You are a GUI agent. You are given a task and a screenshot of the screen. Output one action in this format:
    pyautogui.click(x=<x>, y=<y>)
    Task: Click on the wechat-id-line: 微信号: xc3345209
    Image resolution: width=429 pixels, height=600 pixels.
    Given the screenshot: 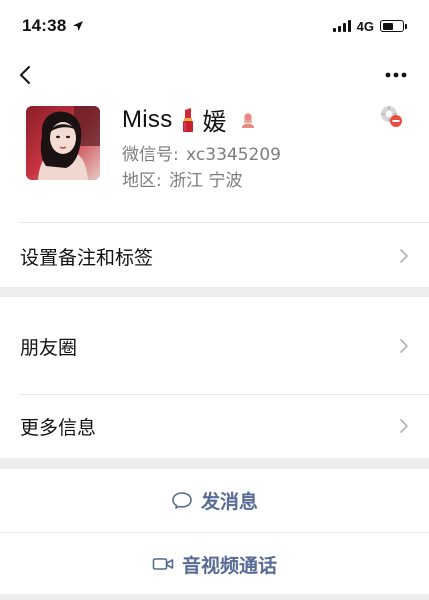 What is the action you would take?
    pyautogui.click(x=201, y=152)
    